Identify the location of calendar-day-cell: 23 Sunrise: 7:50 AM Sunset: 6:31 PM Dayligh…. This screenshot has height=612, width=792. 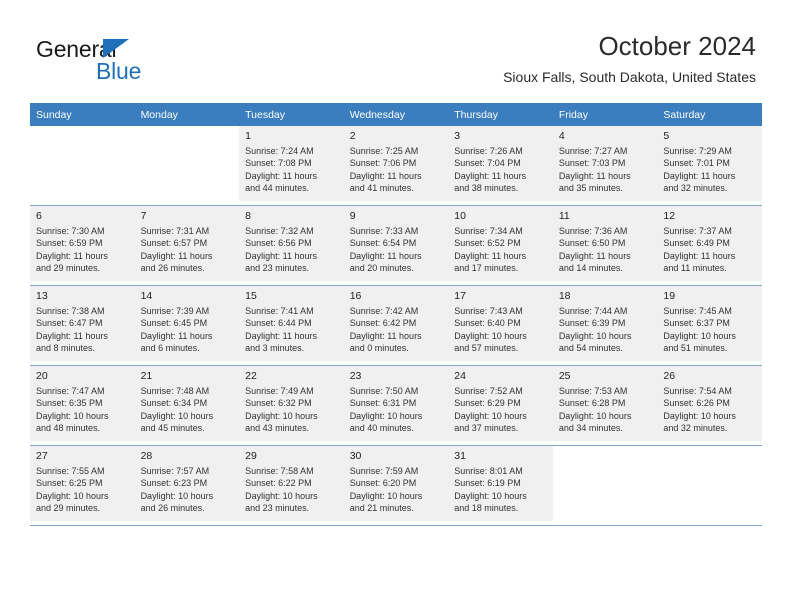
(396, 405).